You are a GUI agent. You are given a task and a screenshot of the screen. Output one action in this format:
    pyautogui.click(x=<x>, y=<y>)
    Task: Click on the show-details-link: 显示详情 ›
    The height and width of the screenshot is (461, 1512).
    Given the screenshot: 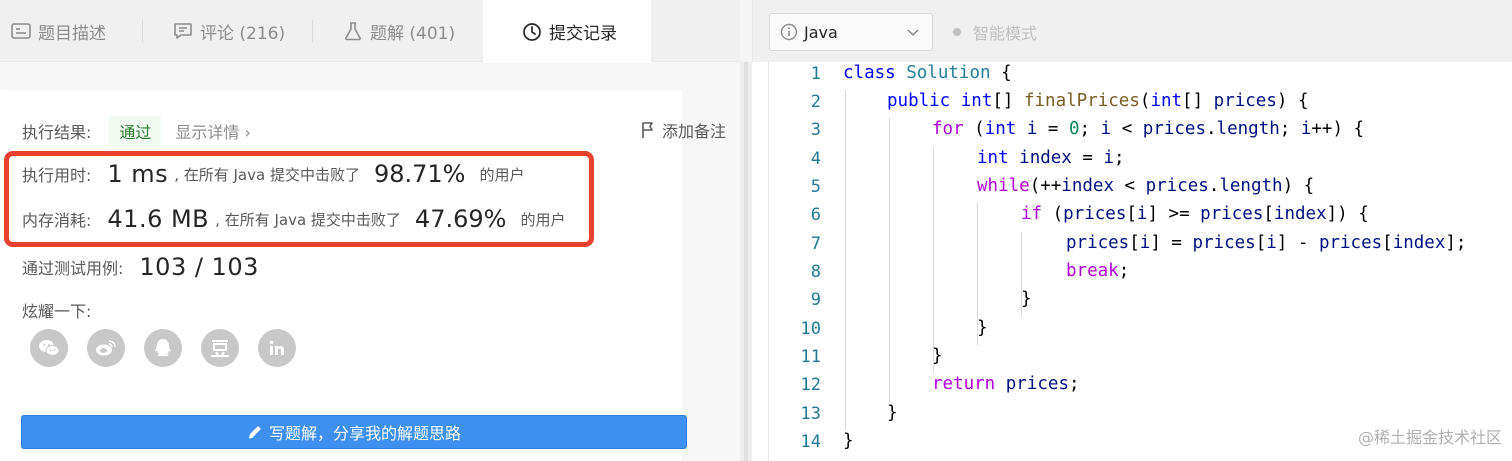 What is the action you would take?
    pyautogui.click(x=213, y=131)
    